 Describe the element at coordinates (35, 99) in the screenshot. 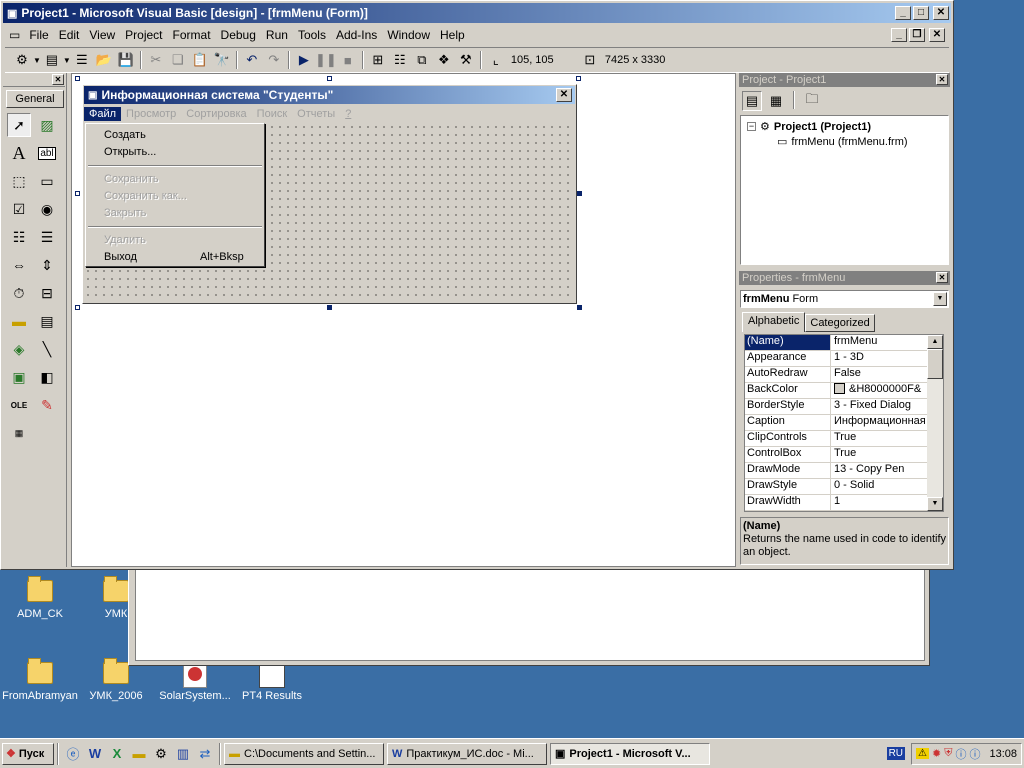

I see `toolbox-tab-general: General` at that location.